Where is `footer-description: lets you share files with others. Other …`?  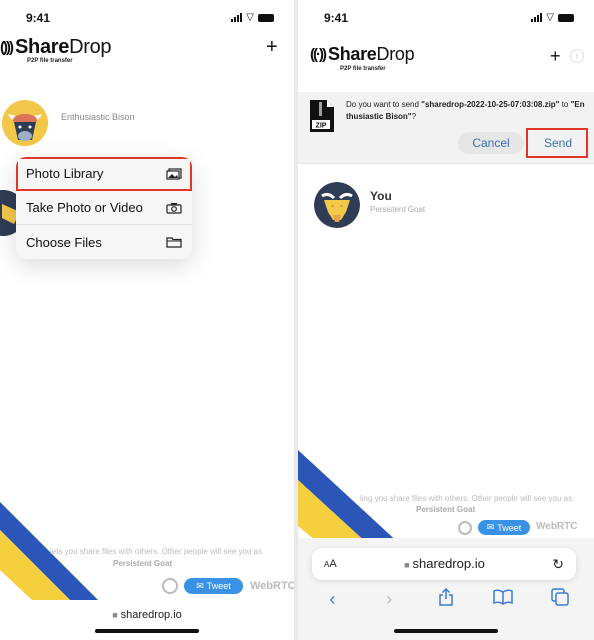
footer-description: lets you share files with others. Other … is located at coordinates (156, 551).